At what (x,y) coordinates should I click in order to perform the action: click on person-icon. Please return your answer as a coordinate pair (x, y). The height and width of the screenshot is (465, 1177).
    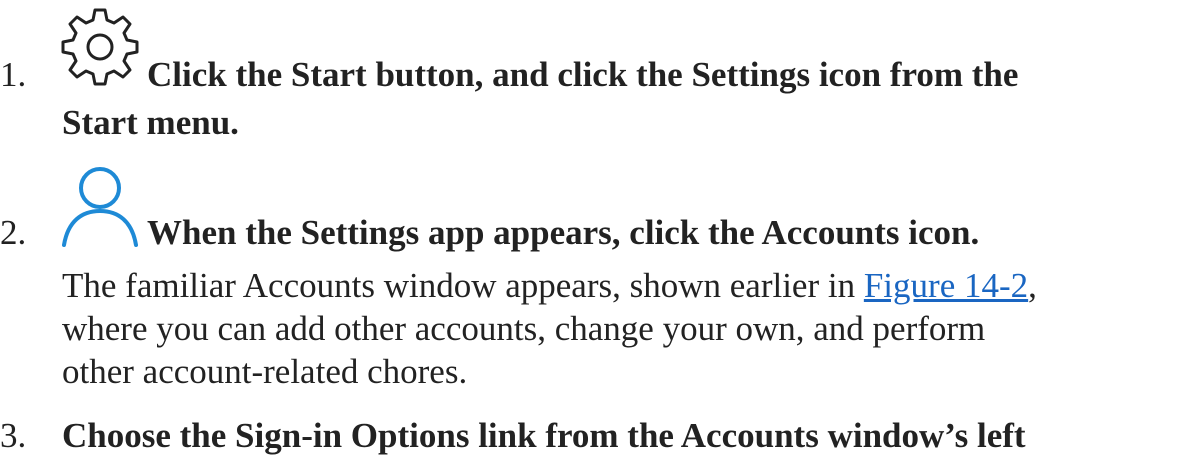
    Looking at the image, I should click on (100, 207).